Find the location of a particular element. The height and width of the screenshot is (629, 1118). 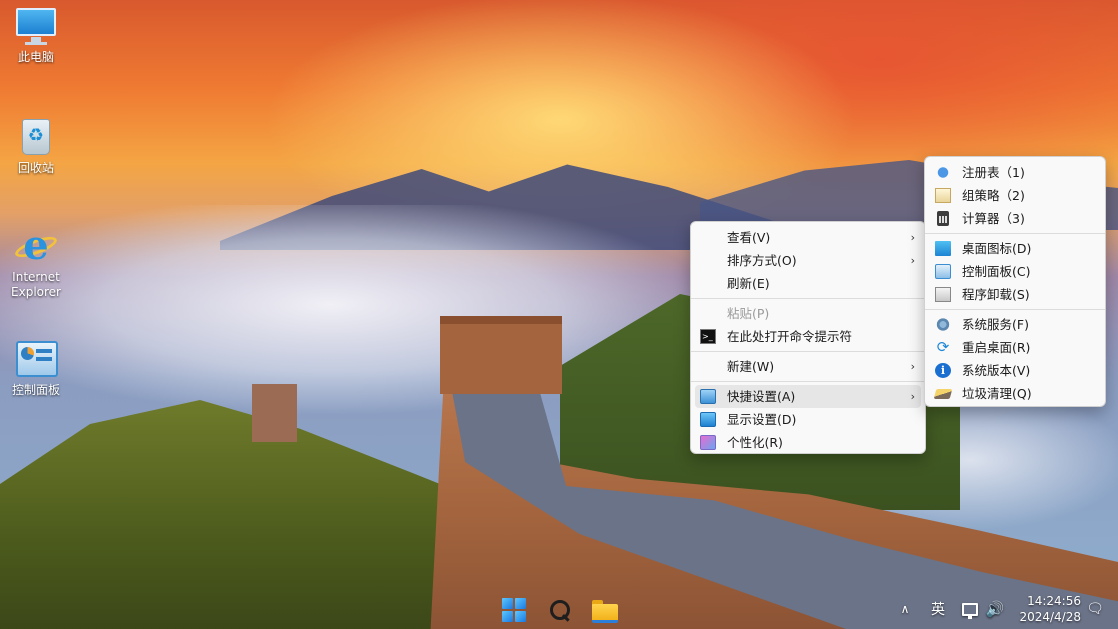

desktop-icon-recycle-bin: ♻ 回收站 is located at coordinates (36, 146).